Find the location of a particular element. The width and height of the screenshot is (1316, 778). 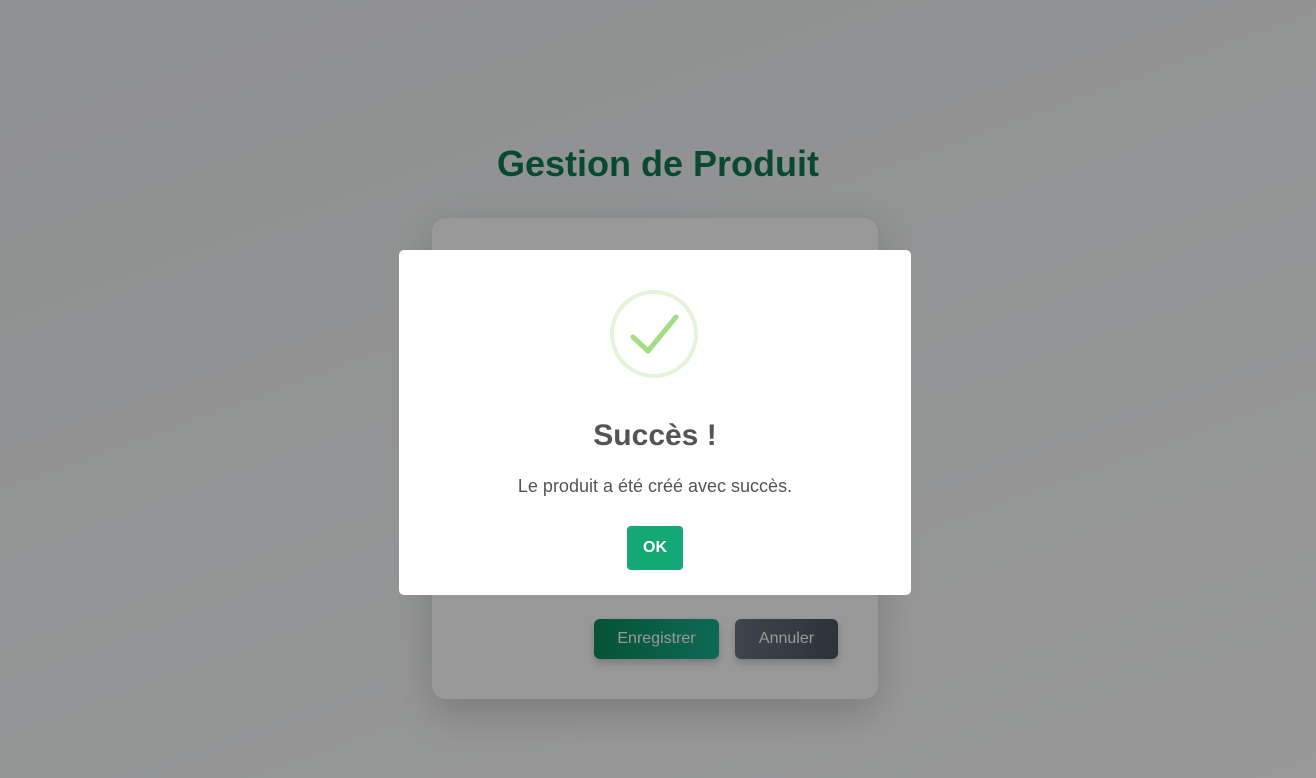

check-circle-icon is located at coordinates (654, 334).